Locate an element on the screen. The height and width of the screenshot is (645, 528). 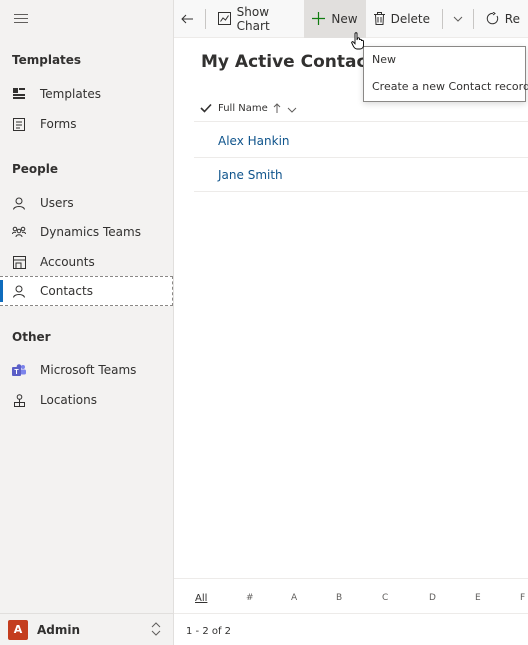
alphabet-filter: All # A B C D E F is located at coordinates (351, 596).